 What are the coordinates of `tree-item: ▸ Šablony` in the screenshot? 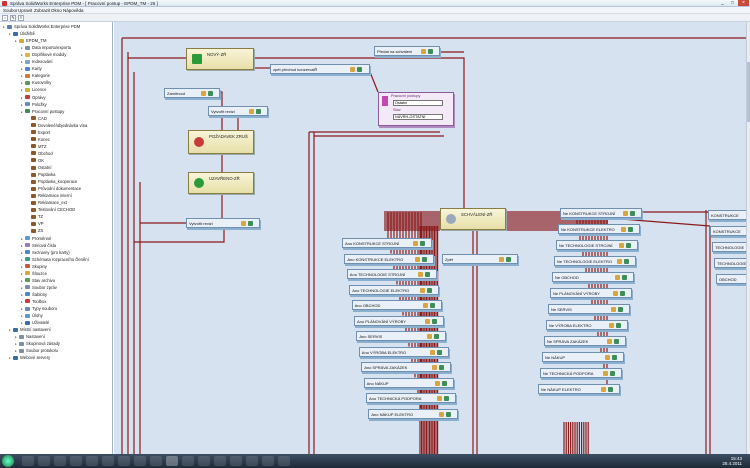 It's located at (34, 295).